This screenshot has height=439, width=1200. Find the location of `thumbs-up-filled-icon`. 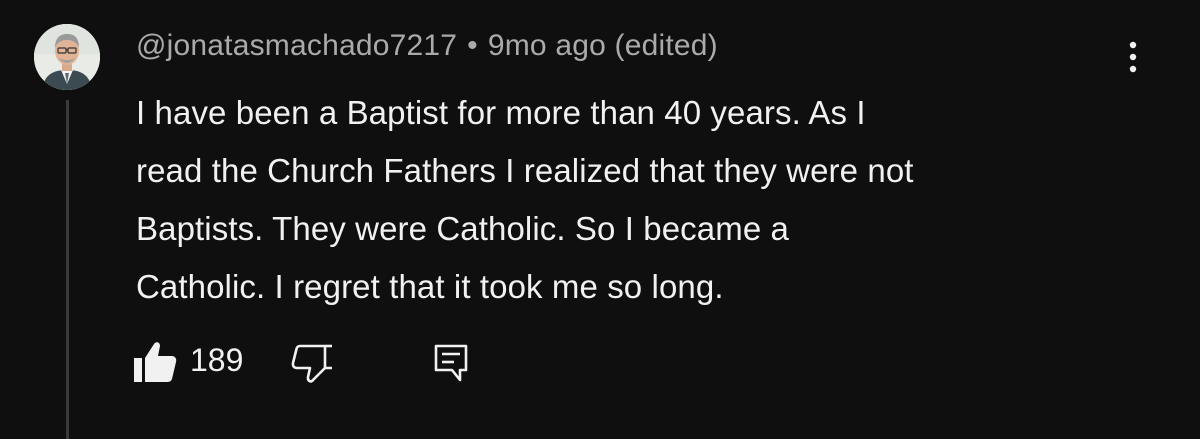

thumbs-up-filled-icon is located at coordinates (155, 362).